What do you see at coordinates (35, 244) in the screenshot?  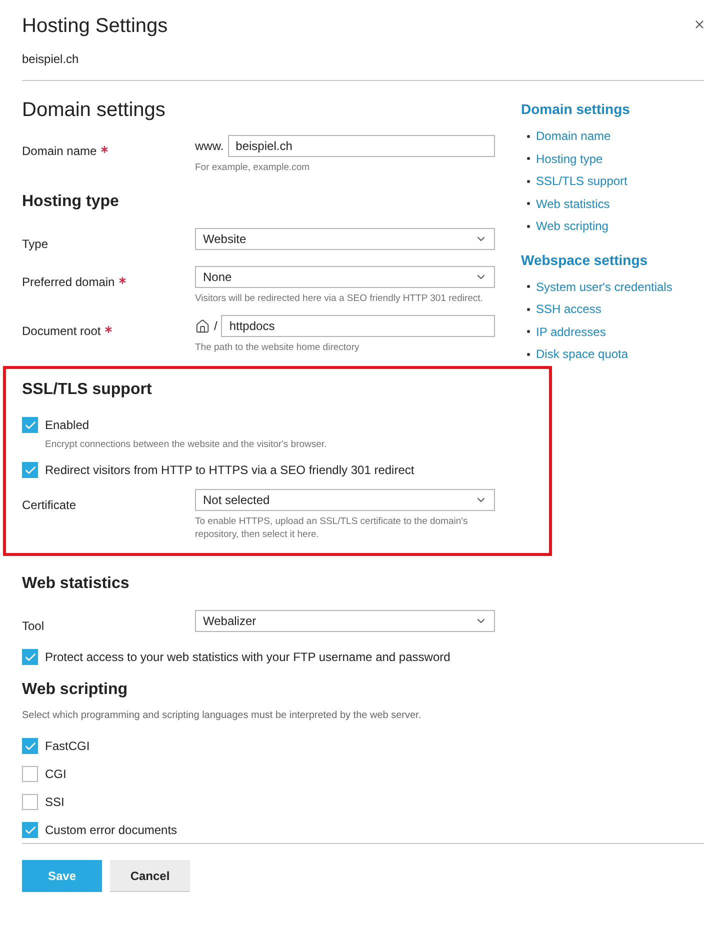 I see `field-label: Type` at bounding box center [35, 244].